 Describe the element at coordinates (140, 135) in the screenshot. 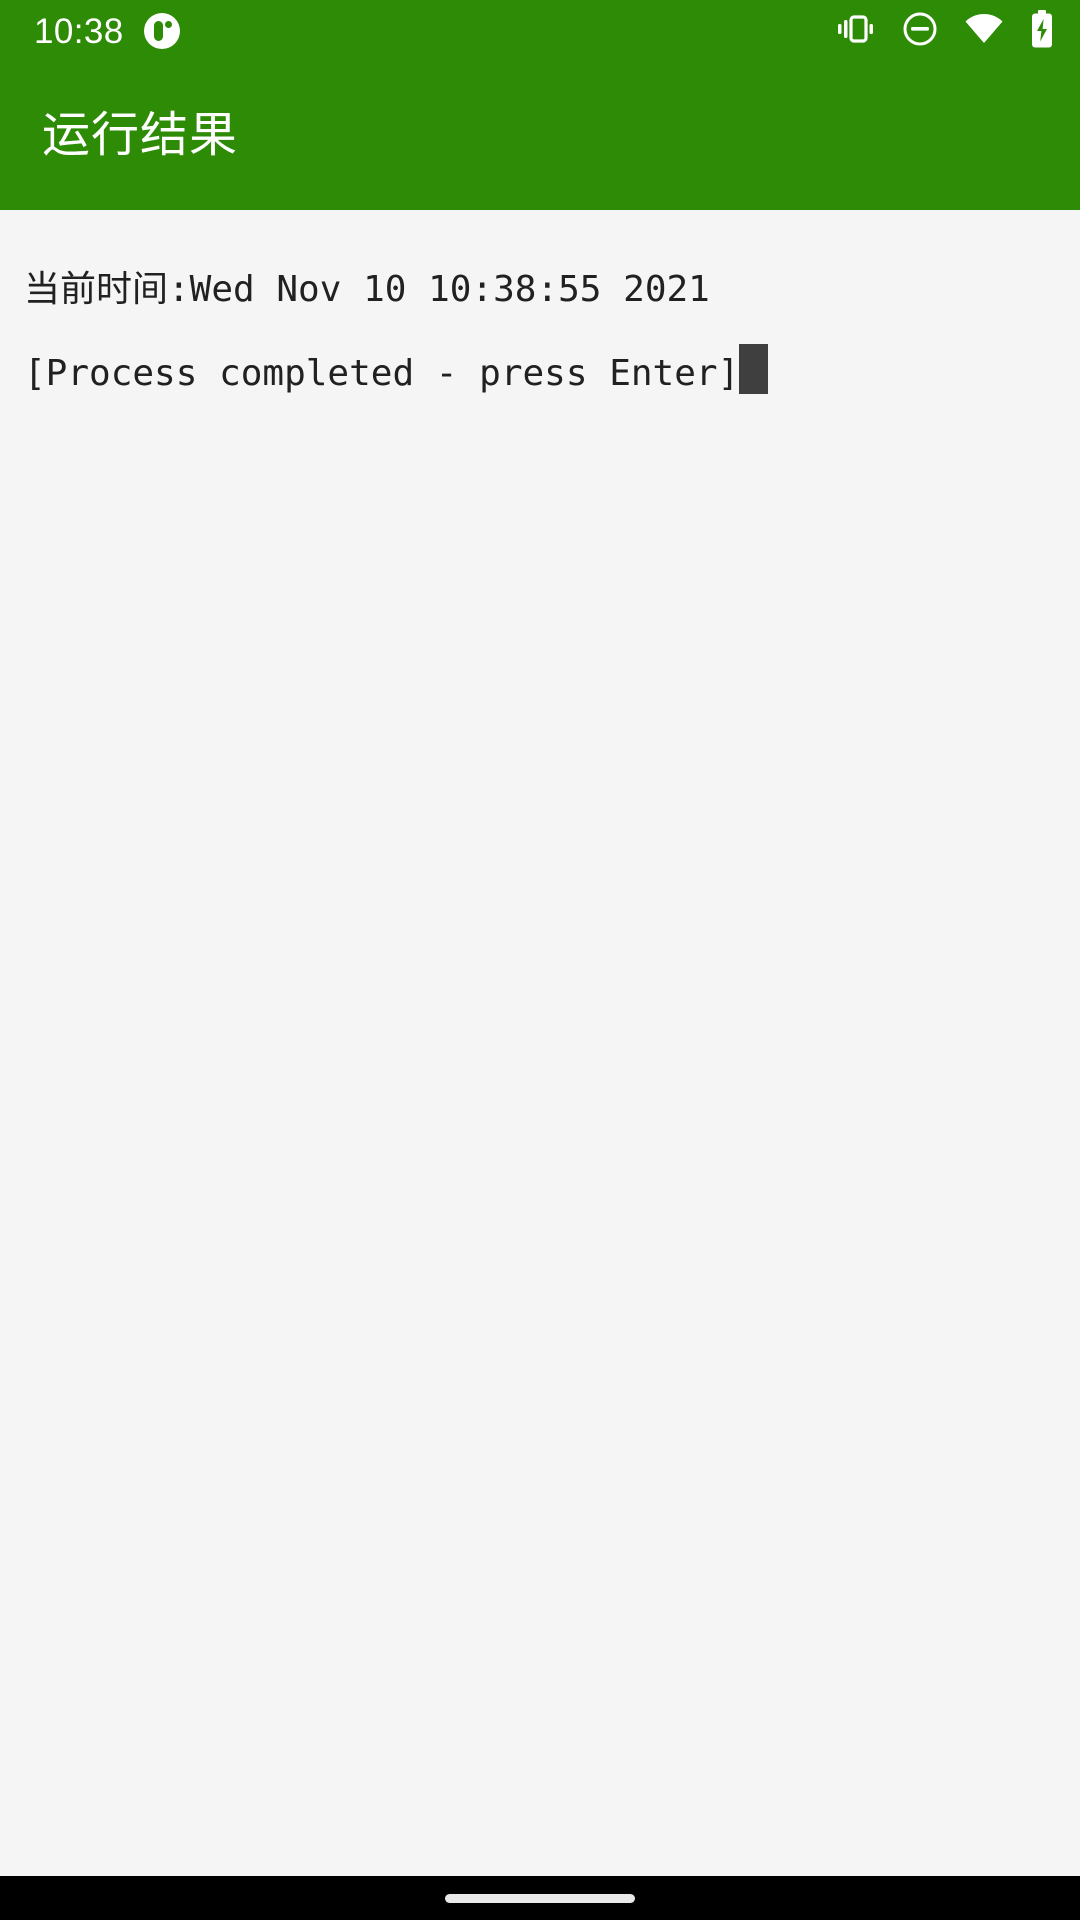

I see `page-title: 运行结果` at that location.